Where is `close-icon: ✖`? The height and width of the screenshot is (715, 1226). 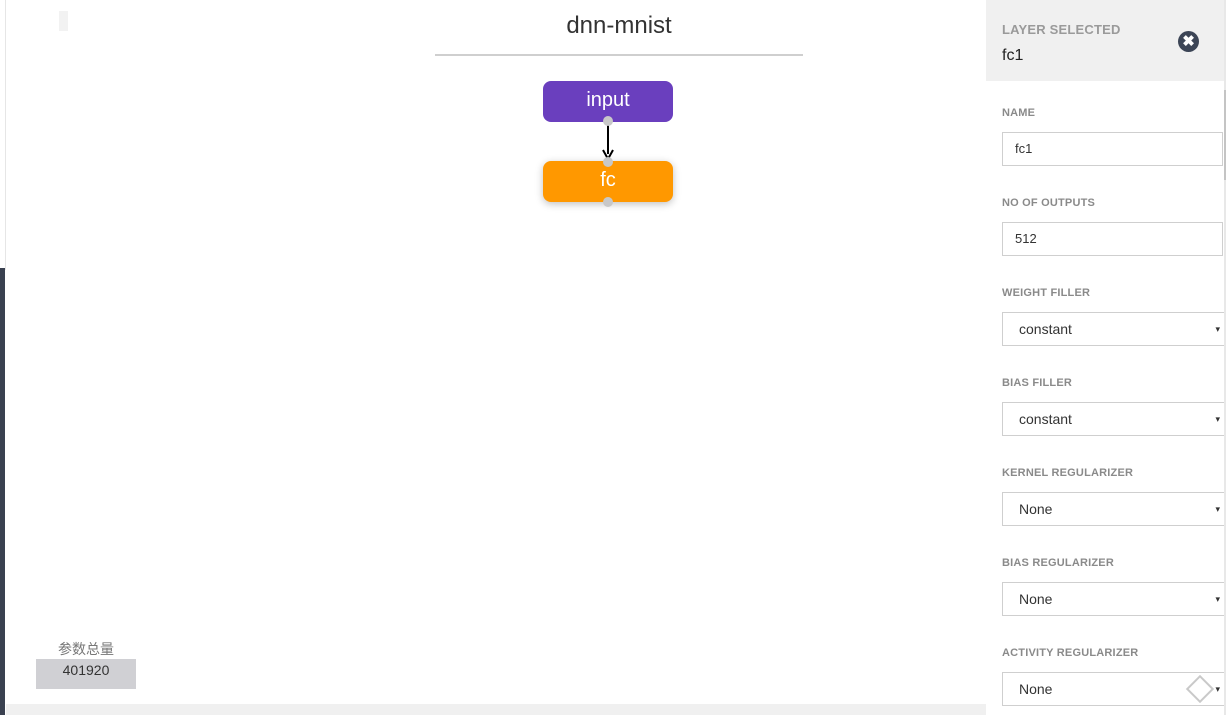 close-icon: ✖ is located at coordinates (1188, 41).